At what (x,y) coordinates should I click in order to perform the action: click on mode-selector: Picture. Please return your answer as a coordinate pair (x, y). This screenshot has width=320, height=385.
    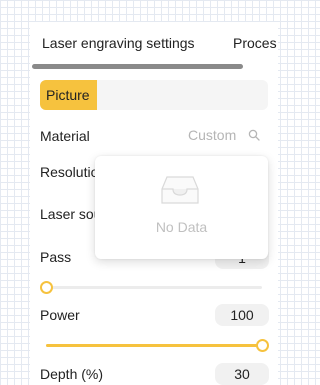
    Looking at the image, I should click on (154, 95).